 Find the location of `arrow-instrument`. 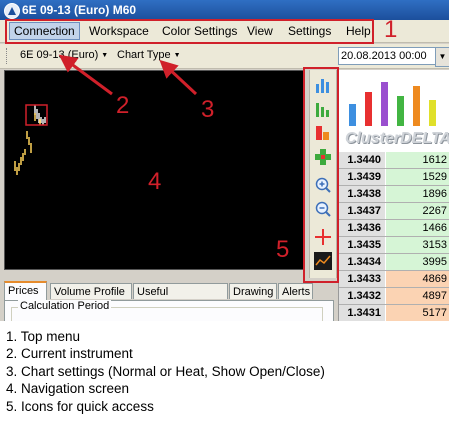

arrow-instrument is located at coordinates (85, 75).